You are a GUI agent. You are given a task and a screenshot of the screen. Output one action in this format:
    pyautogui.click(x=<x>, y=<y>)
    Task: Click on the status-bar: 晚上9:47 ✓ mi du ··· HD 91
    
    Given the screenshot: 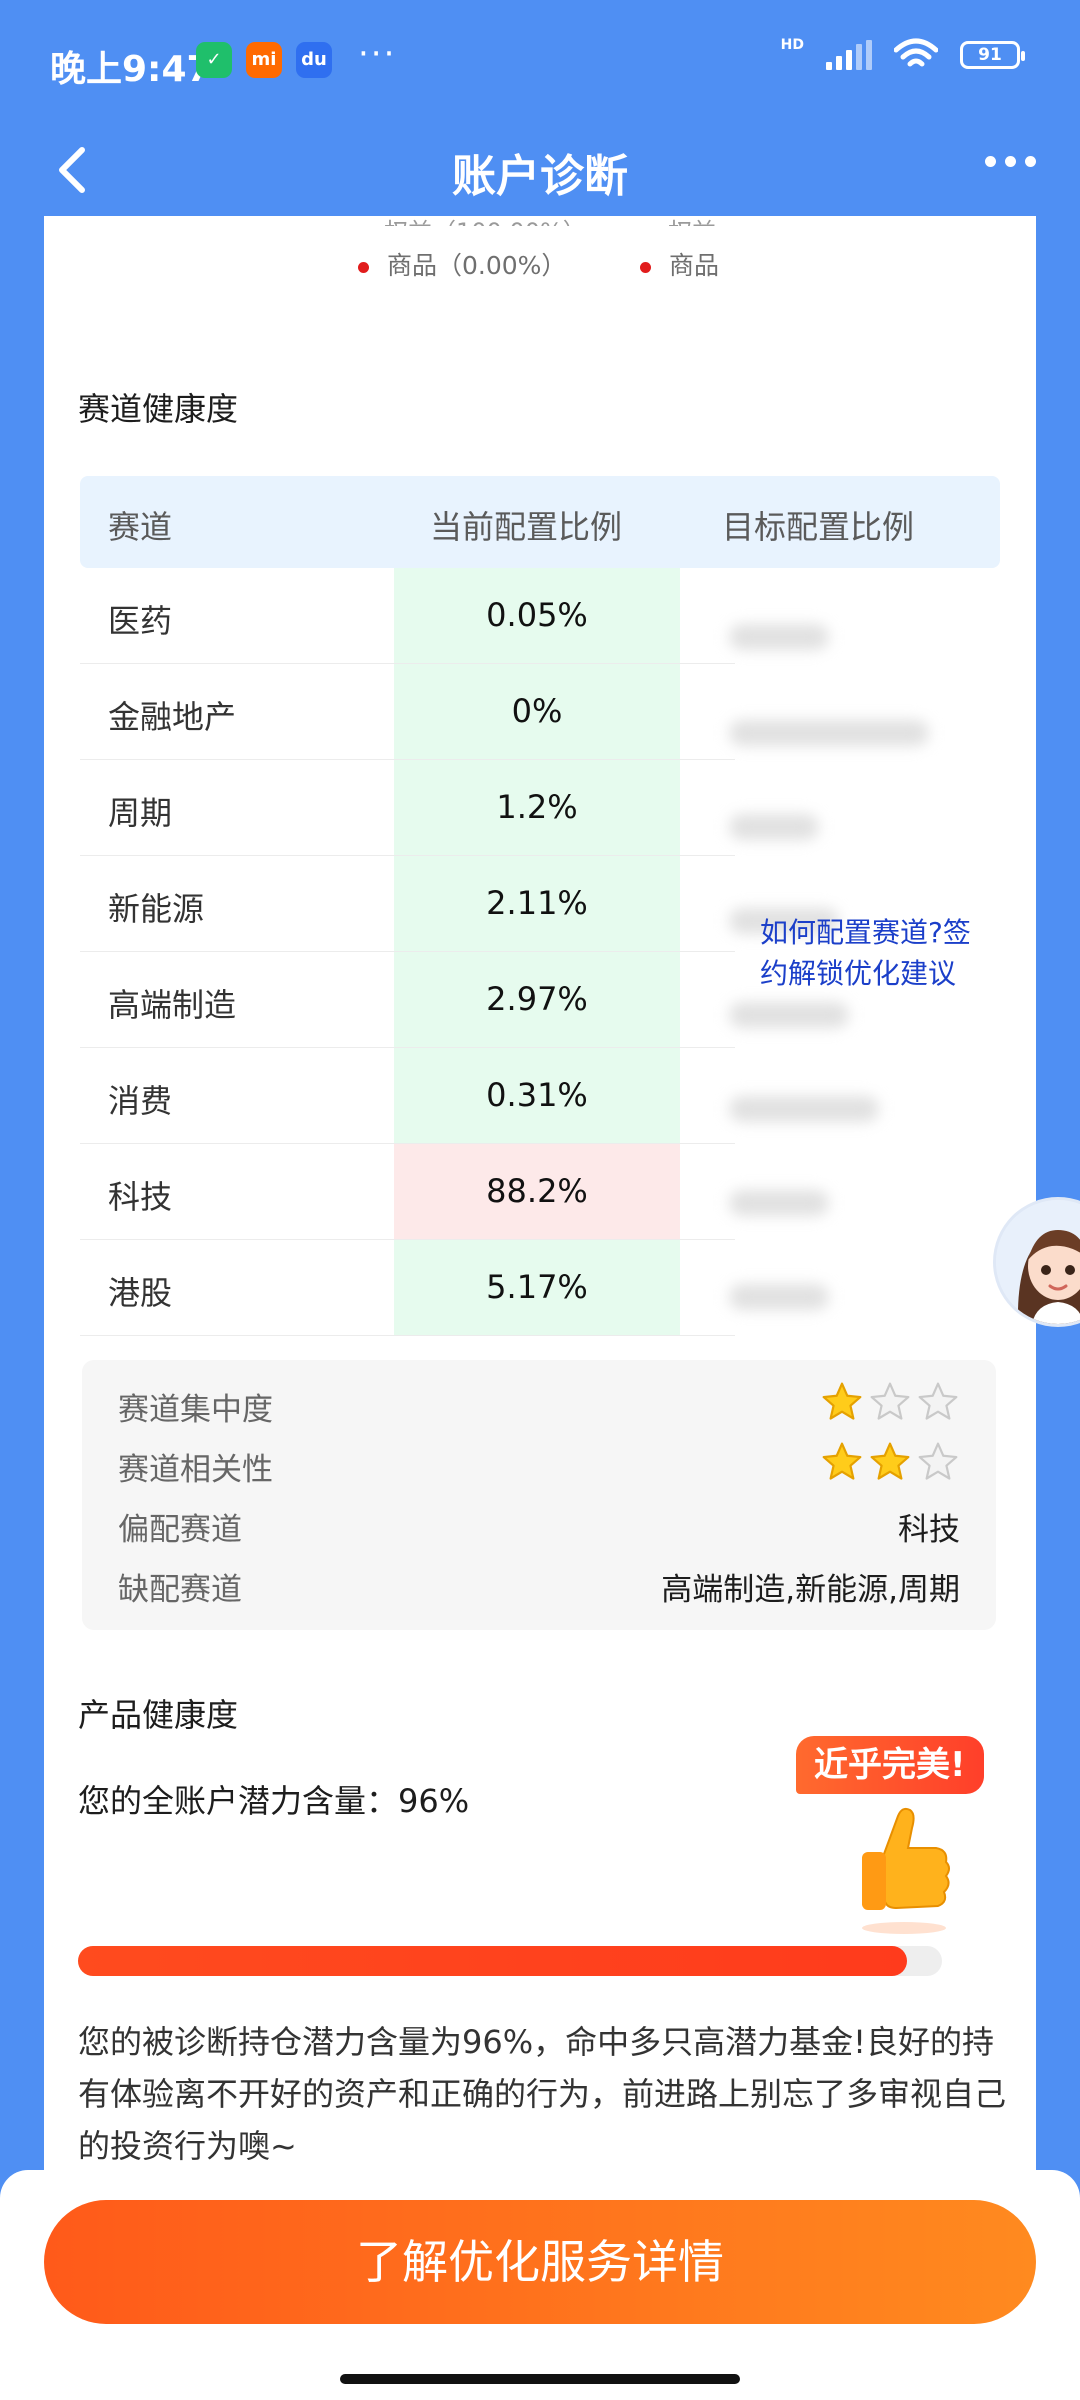 What is the action you would take?
    pyautogui.click(x=540, y=63)
    